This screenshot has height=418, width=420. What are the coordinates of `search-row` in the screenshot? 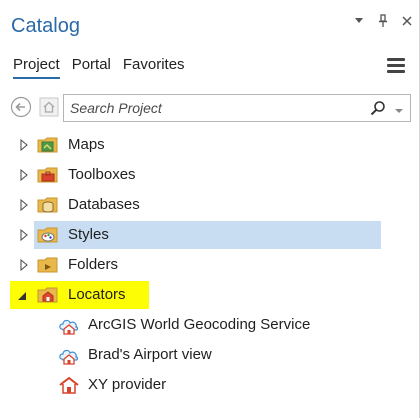 It's located at (211, 107).